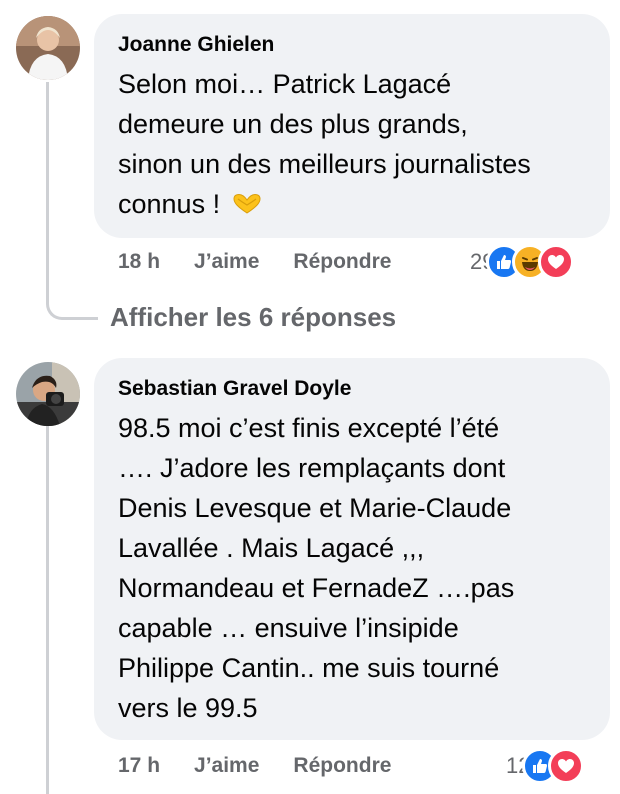  What do you see at coordinates (72, 305) in the screenshot?
I see `thread-elbow` at bounding box center [72, 305].